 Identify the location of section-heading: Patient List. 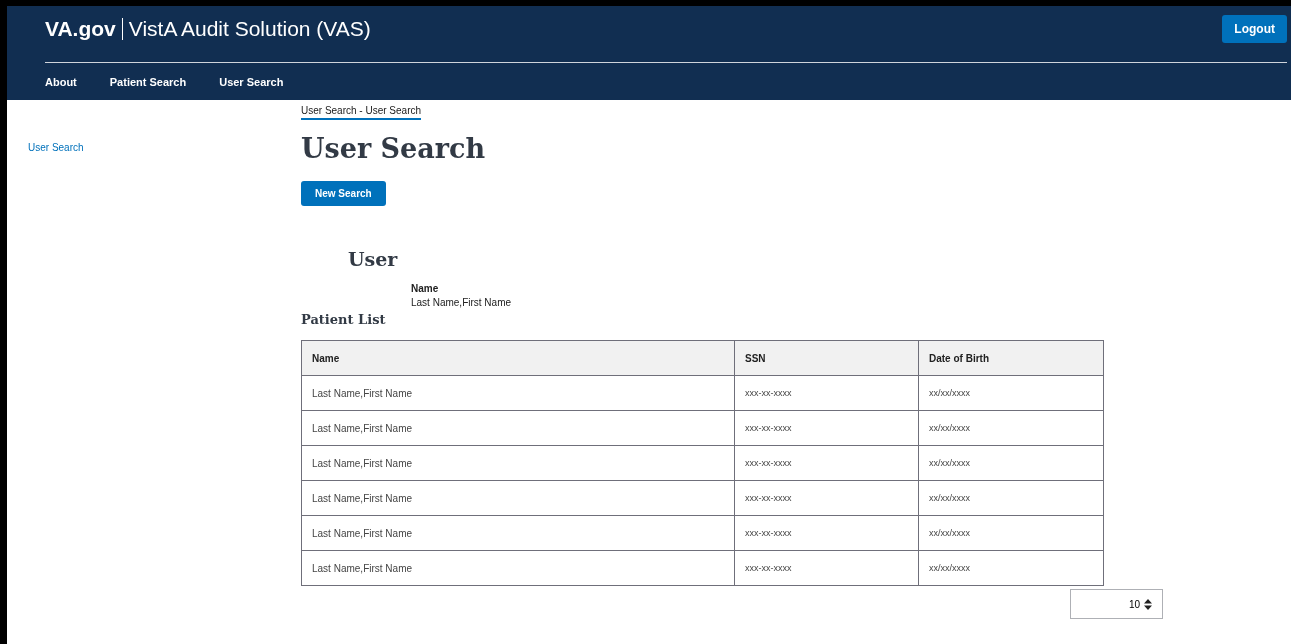
(344, 319).